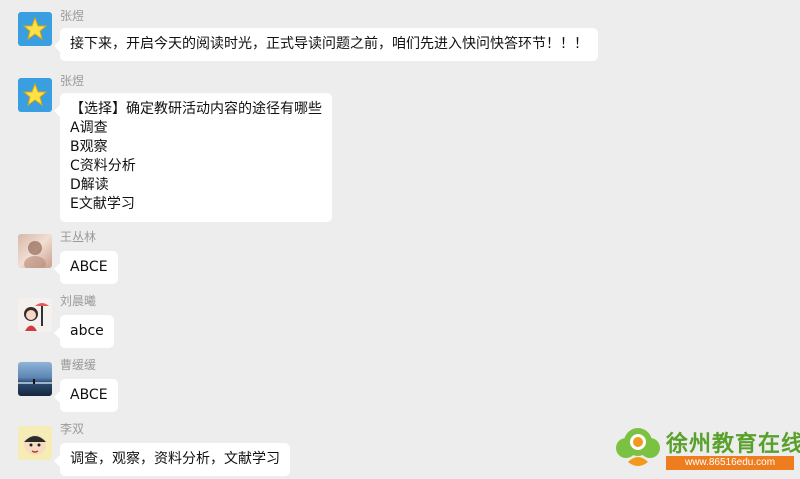 This screenshot has width=800, height=479. I want to click on message-bubble: 调查，观察，资料分析，文献学习, so click(172, 459).